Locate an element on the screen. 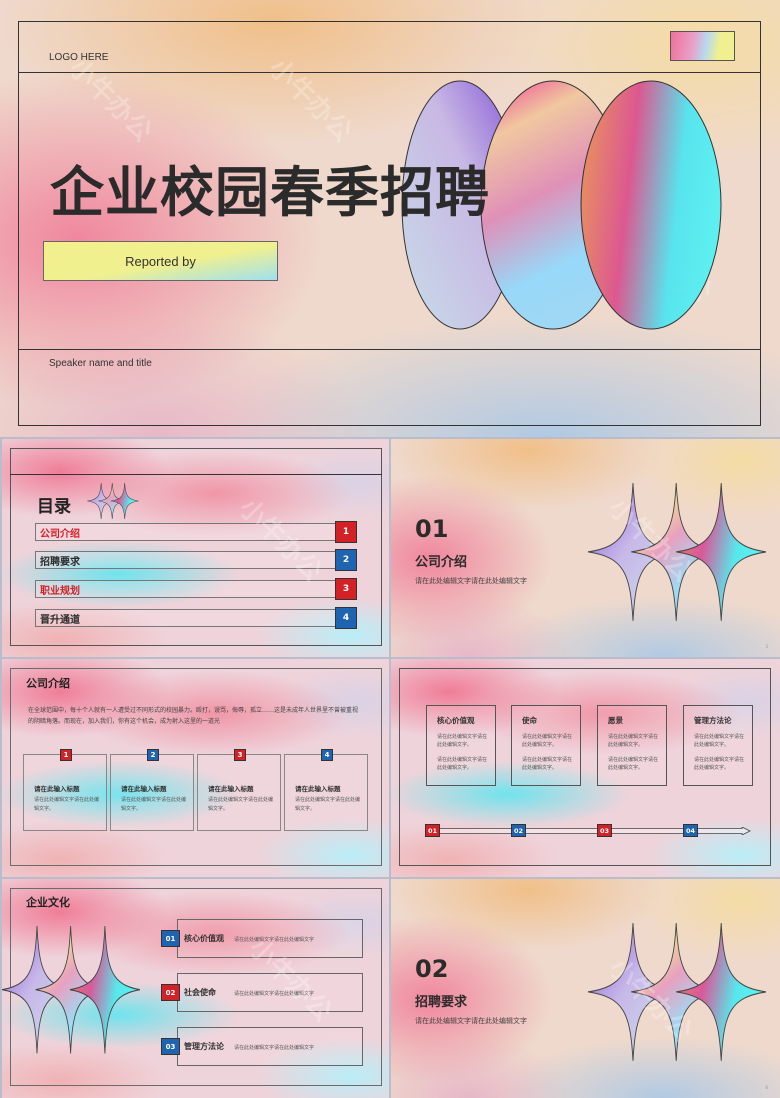 Image resolution: width=780 pixels, height=1098 pixels. toc-item-label: 招聘要求 is located at coordinates (60, 562).